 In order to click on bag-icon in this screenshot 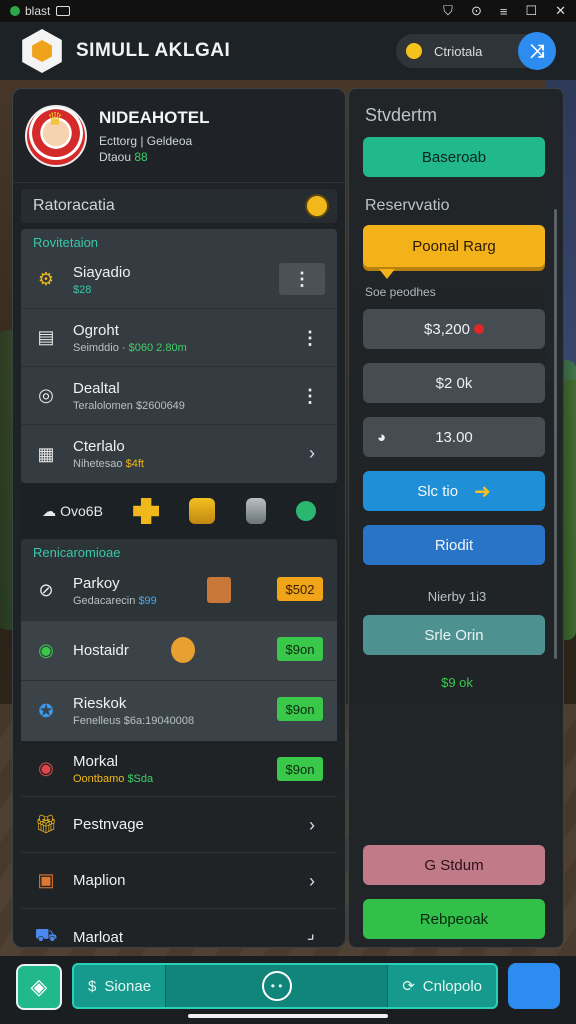, I will do `click(255, 511)`.